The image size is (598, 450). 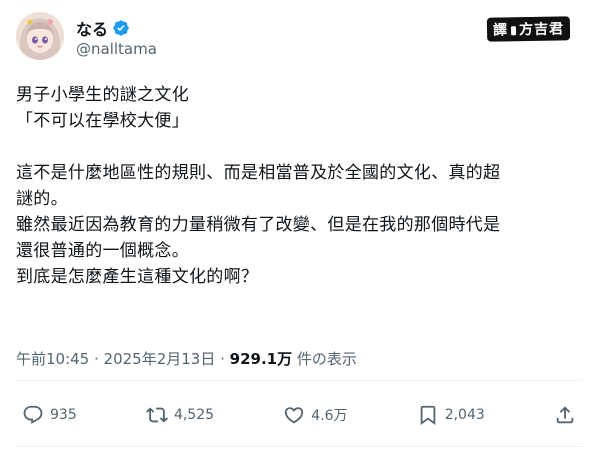 I want to click on avatar, so click(x=40, y=36).